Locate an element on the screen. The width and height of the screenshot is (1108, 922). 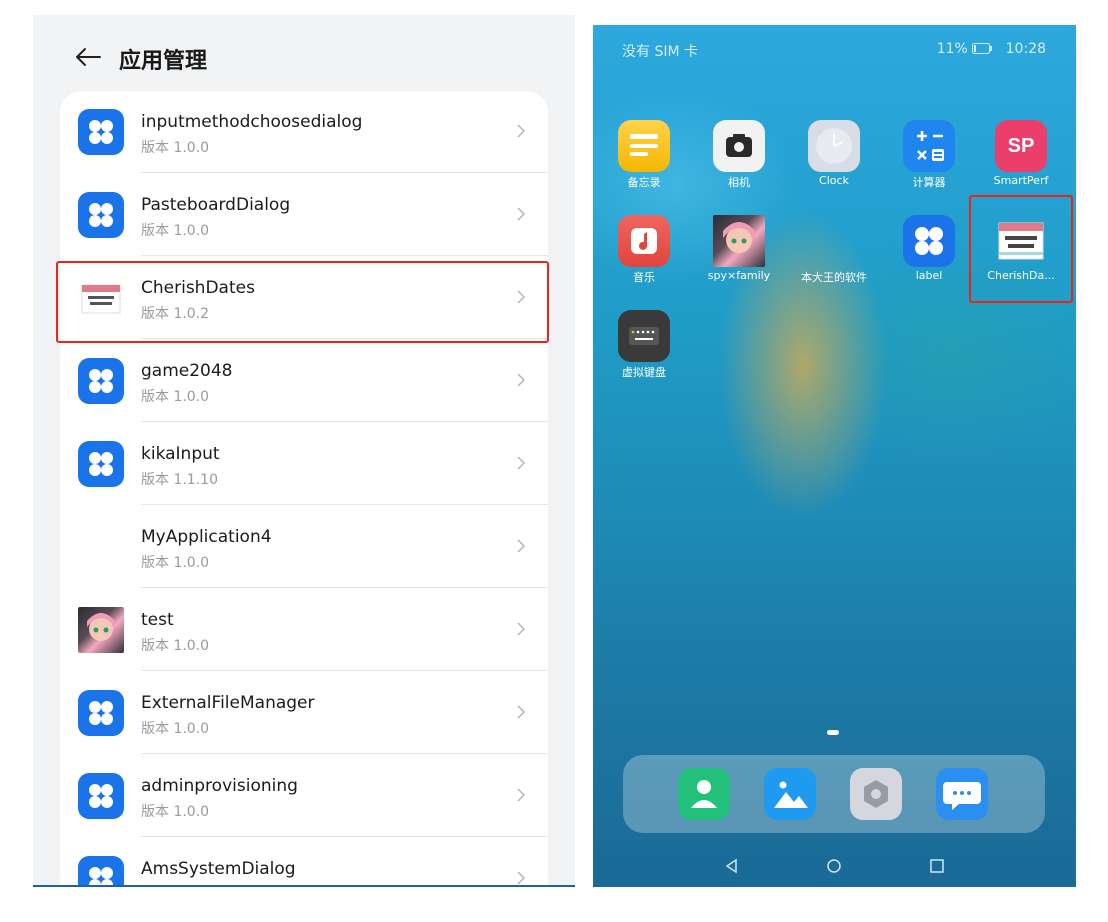
app-music: 音乐 is located at coordinates (644, 250).